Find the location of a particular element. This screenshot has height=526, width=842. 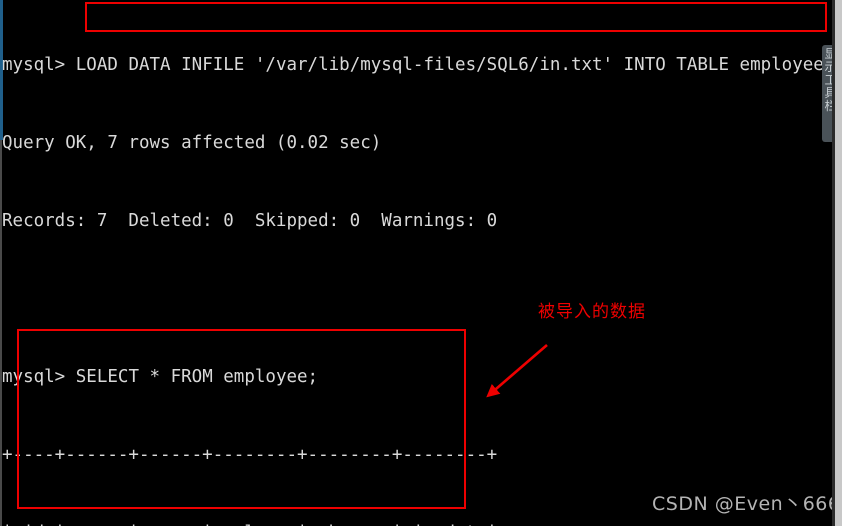

terminal-line-query-ok: Query OK, 7 rows affected (0.02 sec) is located at coordinates (192, 143).